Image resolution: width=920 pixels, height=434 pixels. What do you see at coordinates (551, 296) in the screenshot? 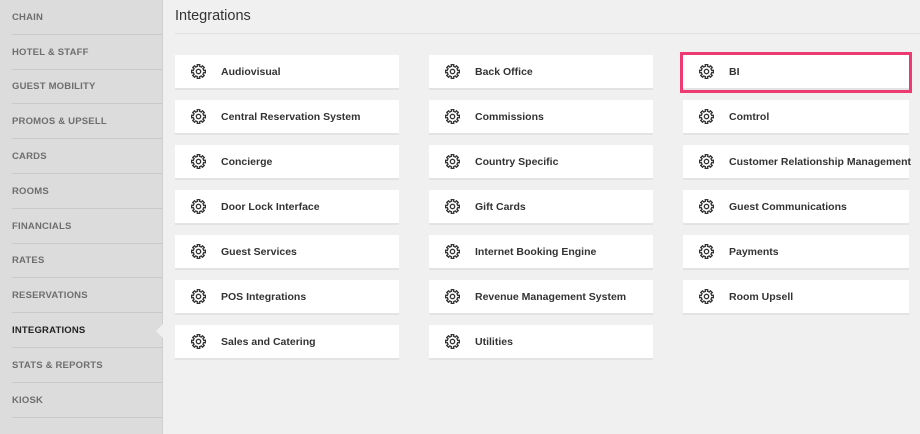
I see `integration-label: Revenue Management System` at bounding box center [551, 296].